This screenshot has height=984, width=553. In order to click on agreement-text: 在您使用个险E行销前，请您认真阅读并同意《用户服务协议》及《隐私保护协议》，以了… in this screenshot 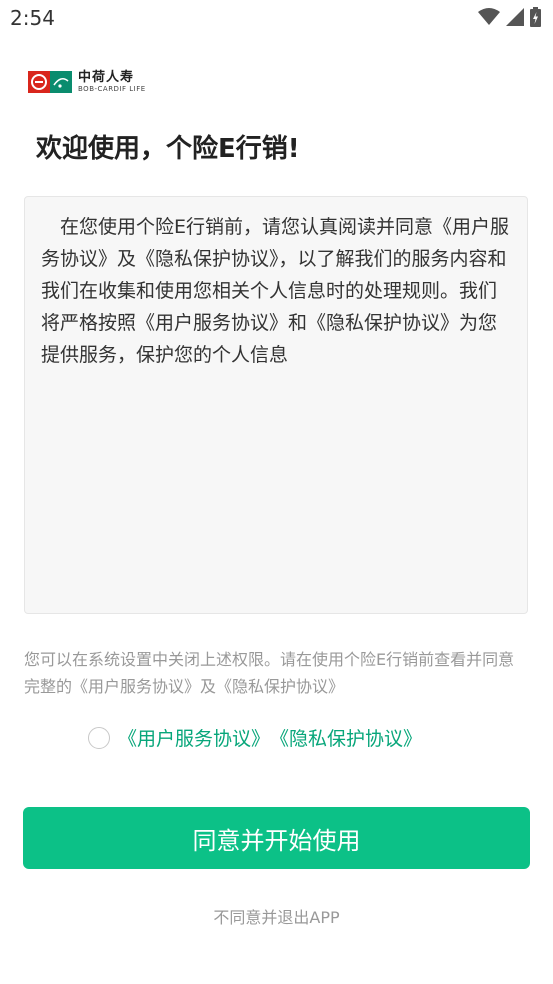, I will do `click(275, 291)`.